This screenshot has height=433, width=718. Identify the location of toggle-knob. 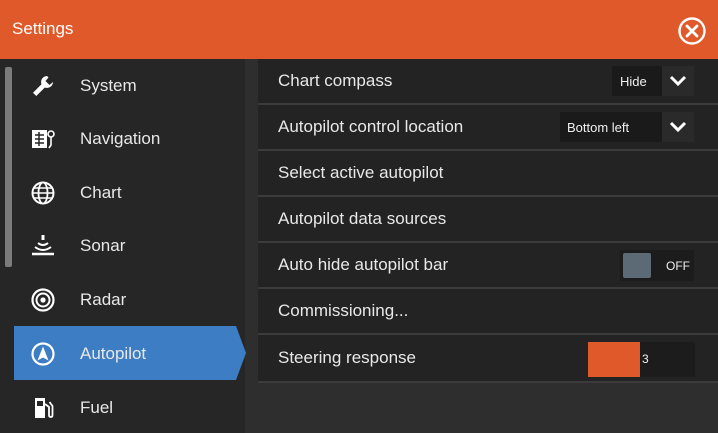
(637, 265).